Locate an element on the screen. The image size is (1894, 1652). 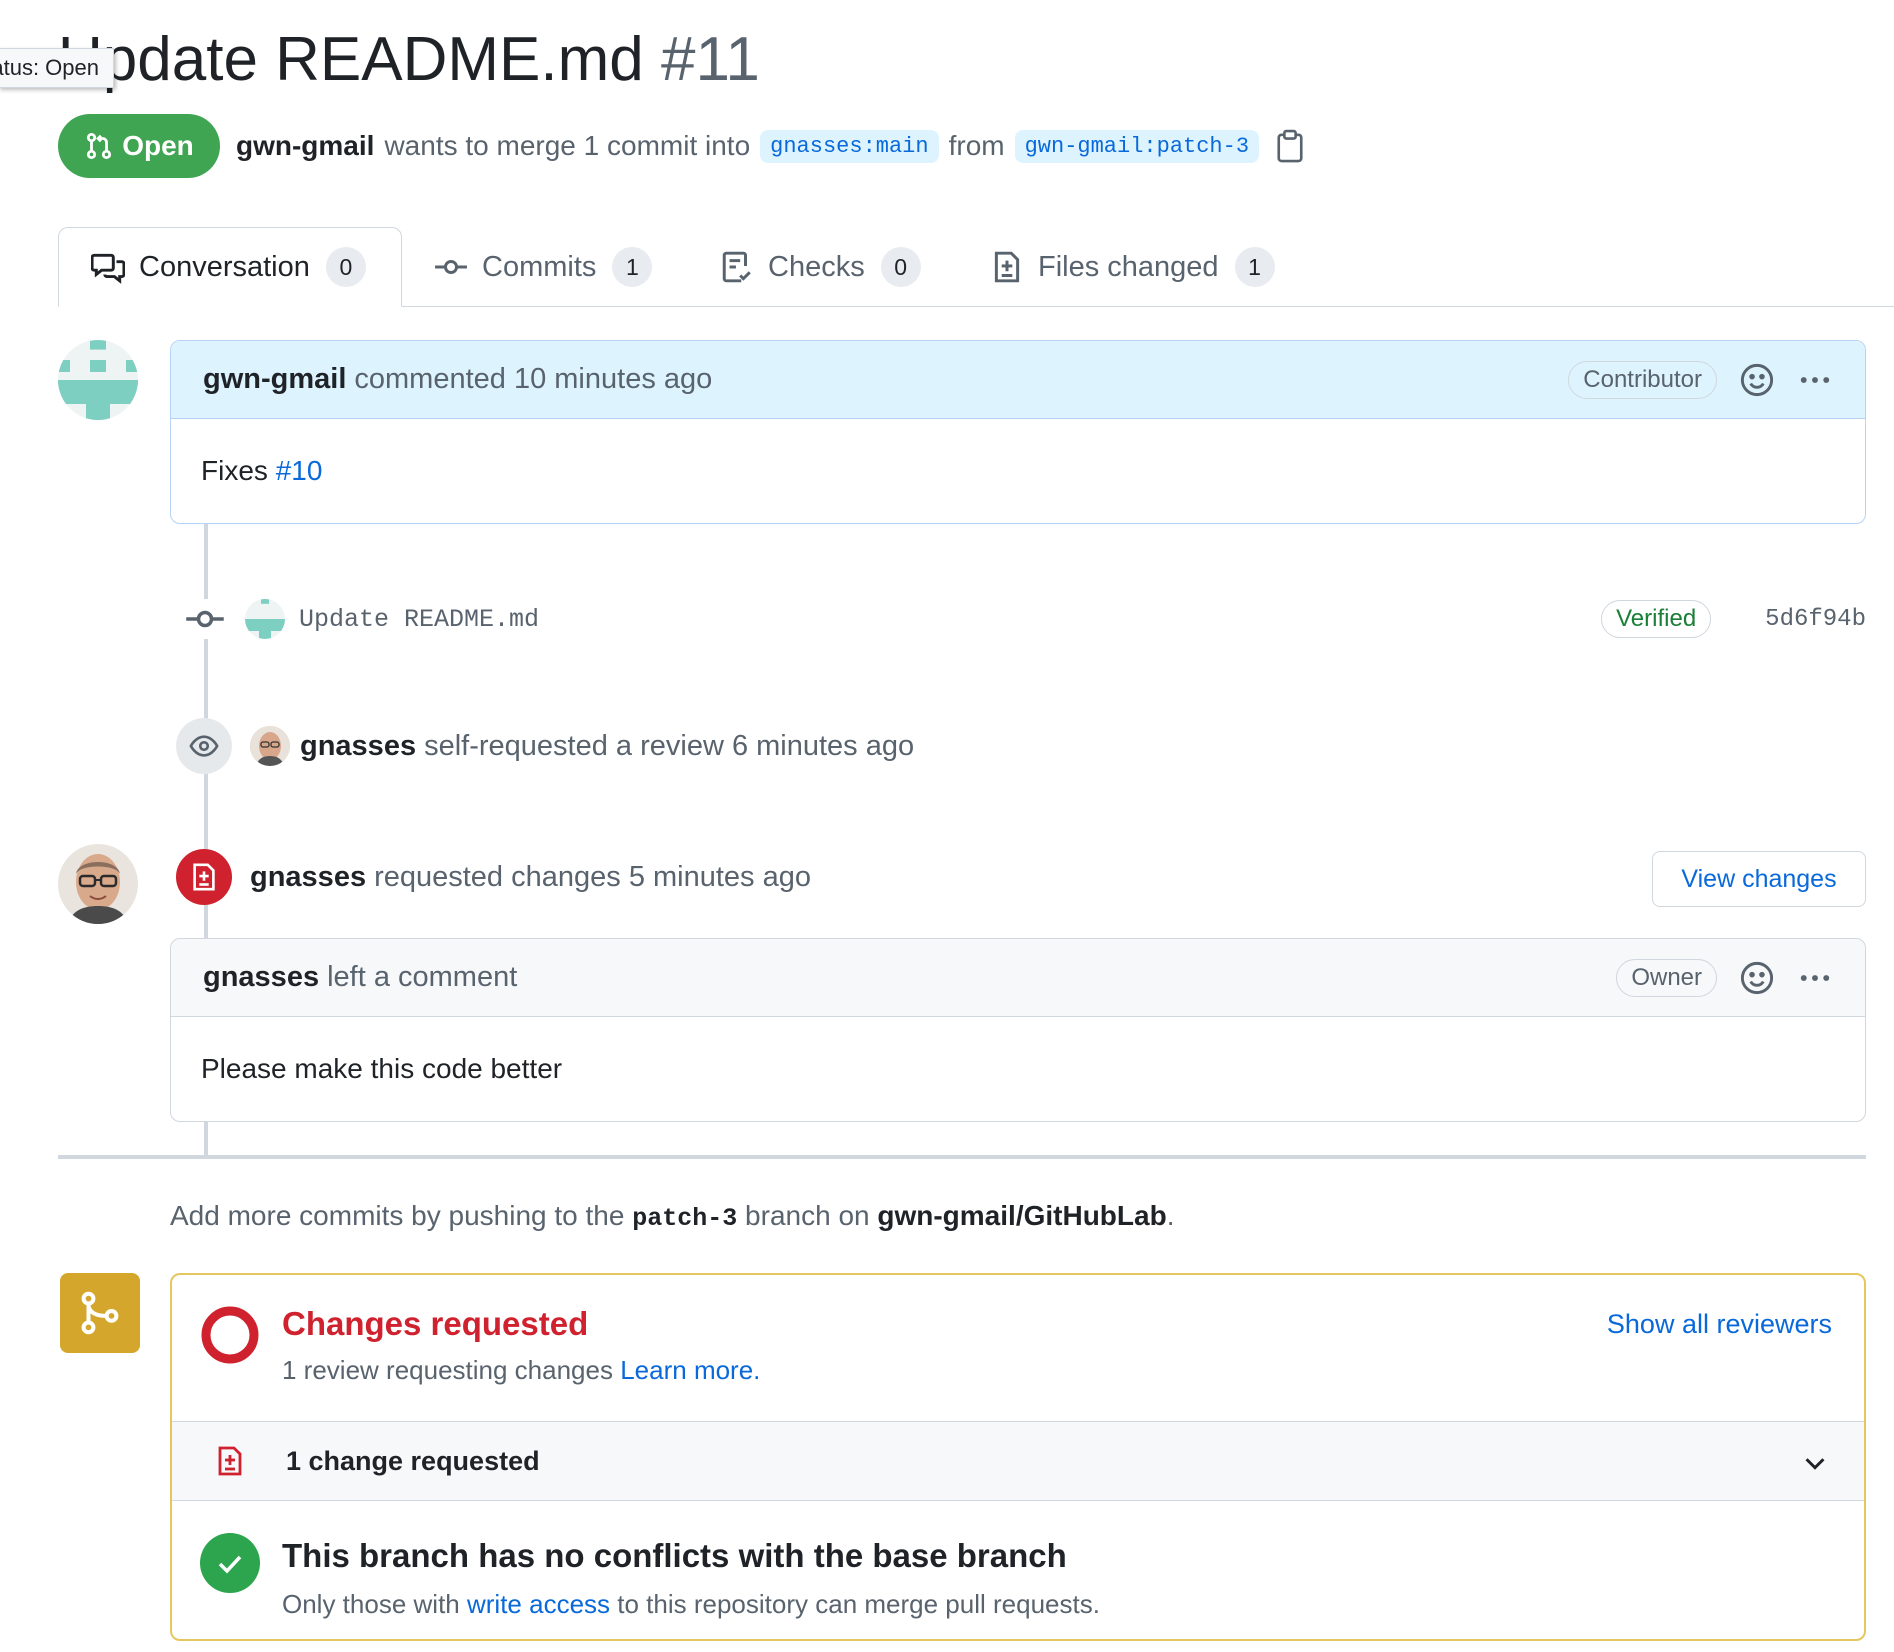
avatar-gwn-gmail-small is located at coordinates (265, 619).